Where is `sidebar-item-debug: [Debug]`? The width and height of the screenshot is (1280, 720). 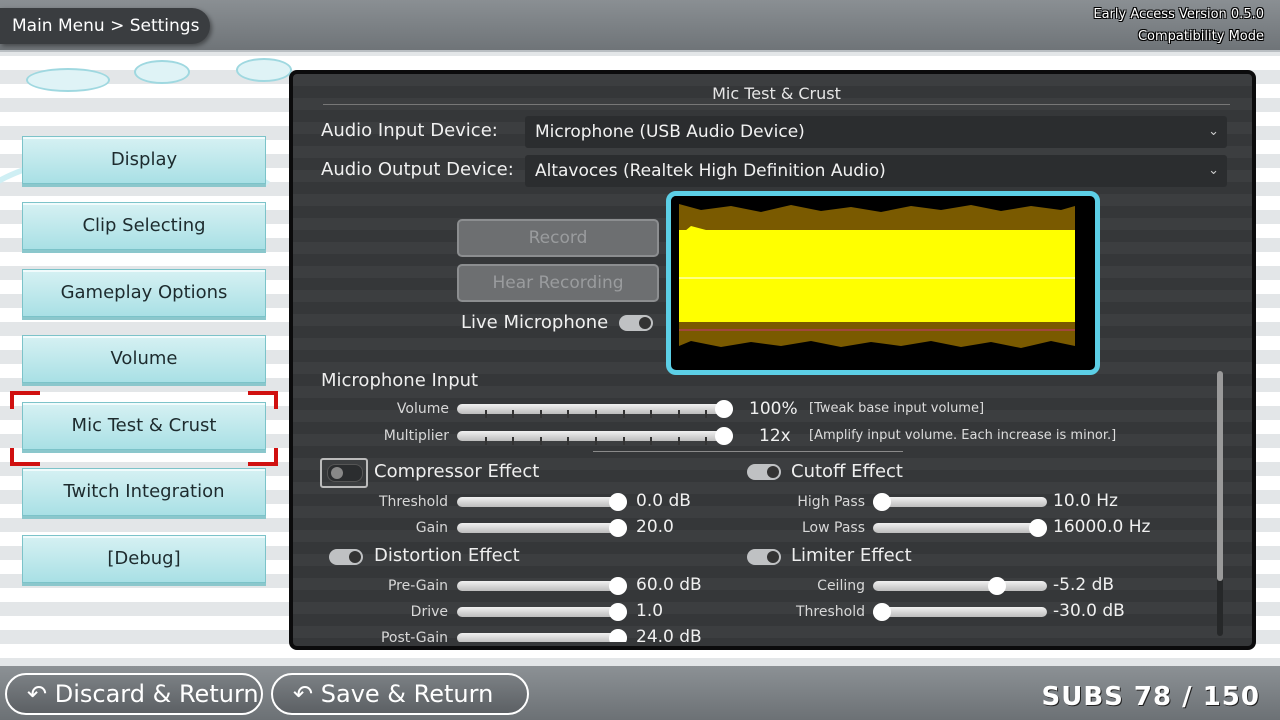
sidebar-item-debug: [Debug] is located at coordinates (144, 559).